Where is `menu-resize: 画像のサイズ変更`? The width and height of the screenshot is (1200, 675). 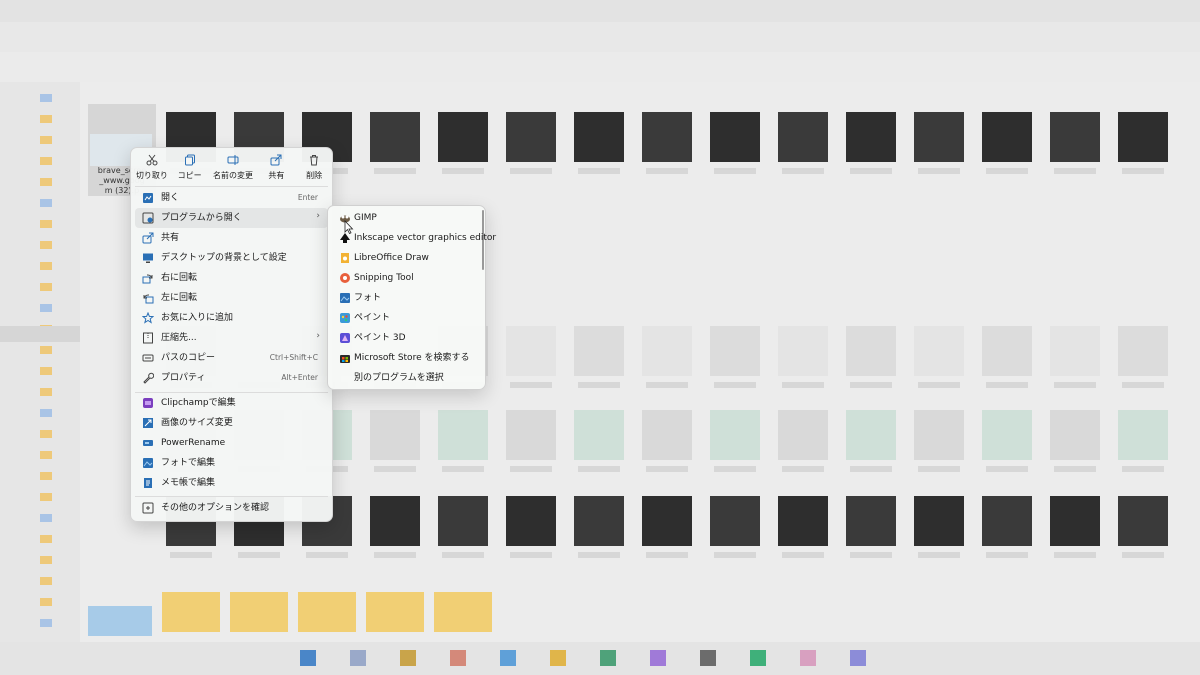 menu-resize: 画像のサイズ変更 is located at coordinates (231, 423).